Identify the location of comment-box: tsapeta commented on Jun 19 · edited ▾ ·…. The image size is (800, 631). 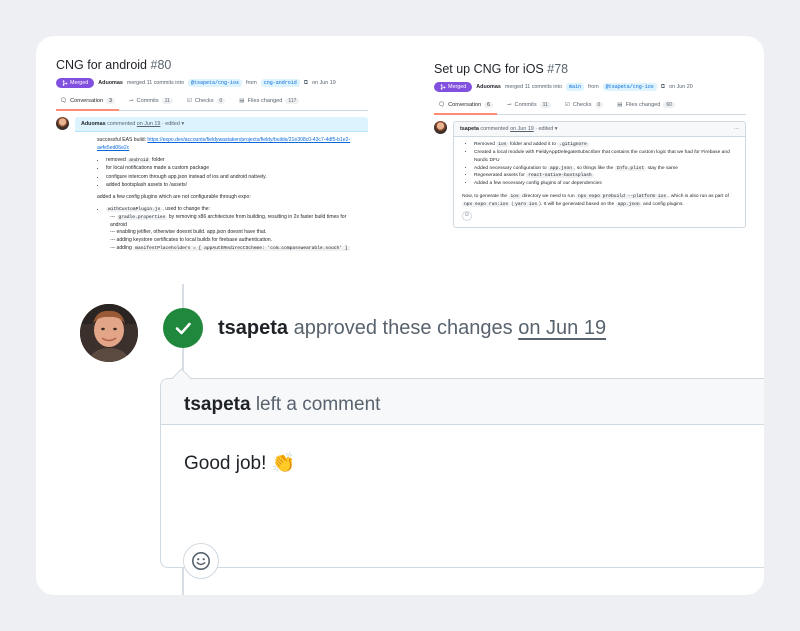
(599, 174).